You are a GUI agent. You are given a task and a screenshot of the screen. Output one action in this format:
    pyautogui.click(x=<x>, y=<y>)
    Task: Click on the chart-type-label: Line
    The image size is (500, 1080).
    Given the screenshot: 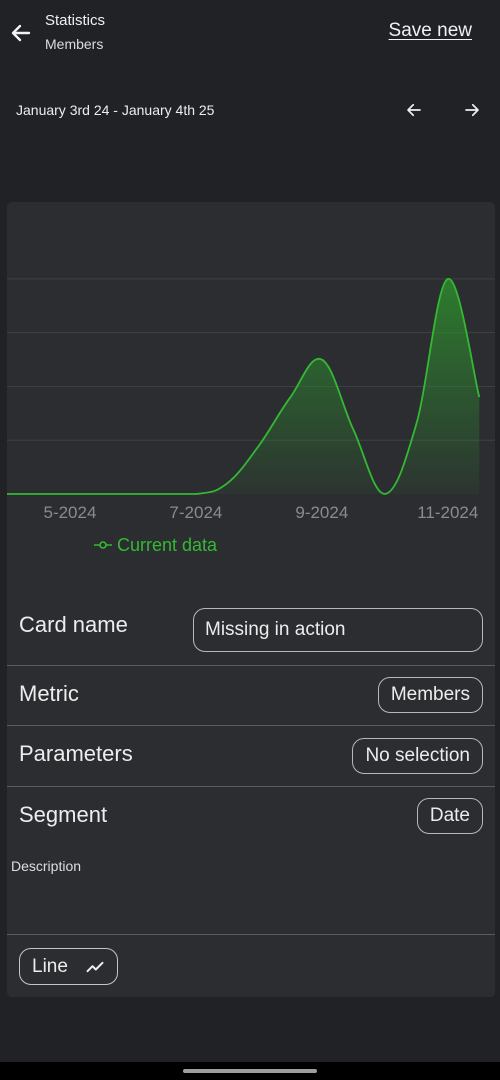 What is the action you would take?
    pyautogui.click(x=50, y=966)
    